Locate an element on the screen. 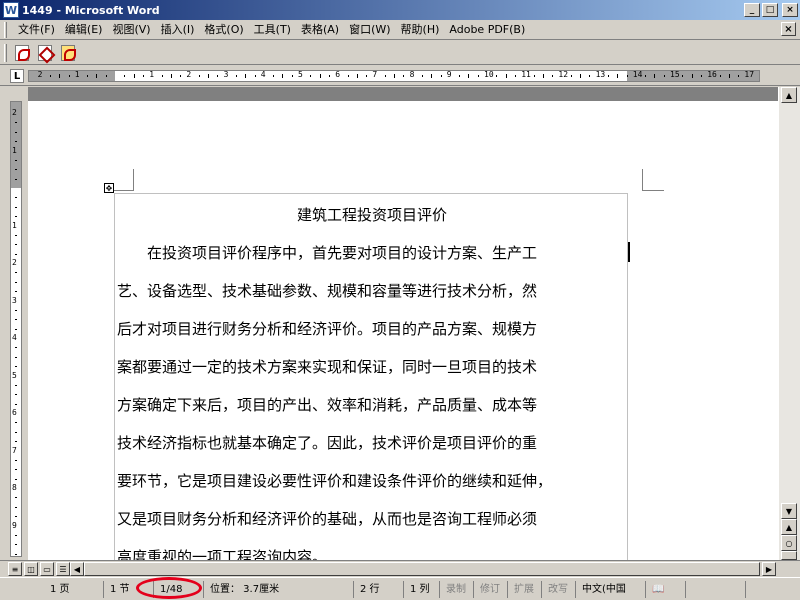 Image resolution: width=800 pixels, height=600 pixels. menu-help: 帮助(H) is located at coordinates (420, 30).